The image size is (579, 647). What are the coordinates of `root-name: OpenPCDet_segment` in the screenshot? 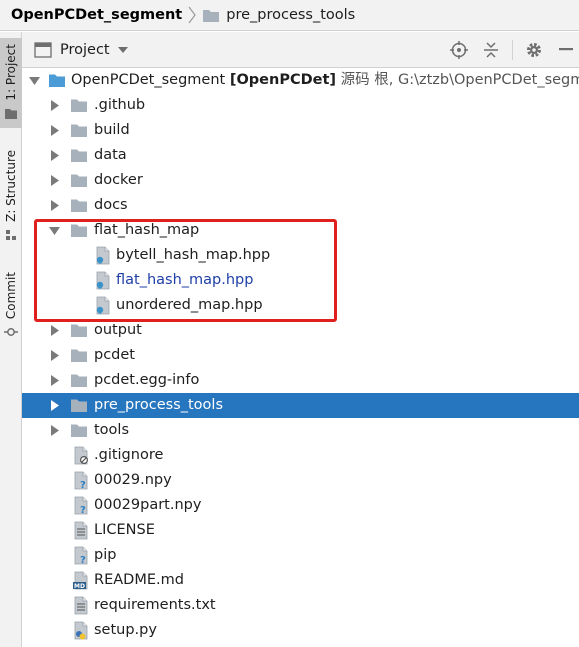 It's located at (150, 80).